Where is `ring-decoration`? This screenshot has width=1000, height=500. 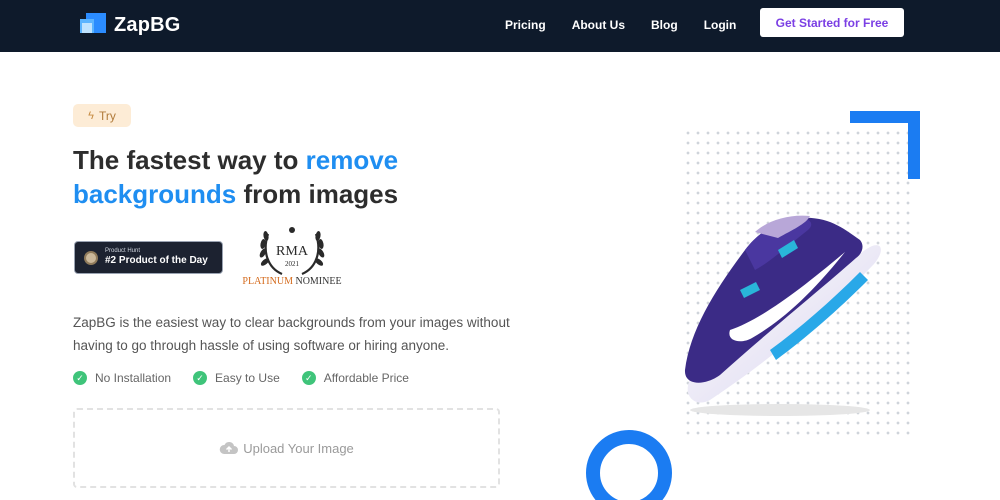 ring-decoration is located at coordinates (629, 465).